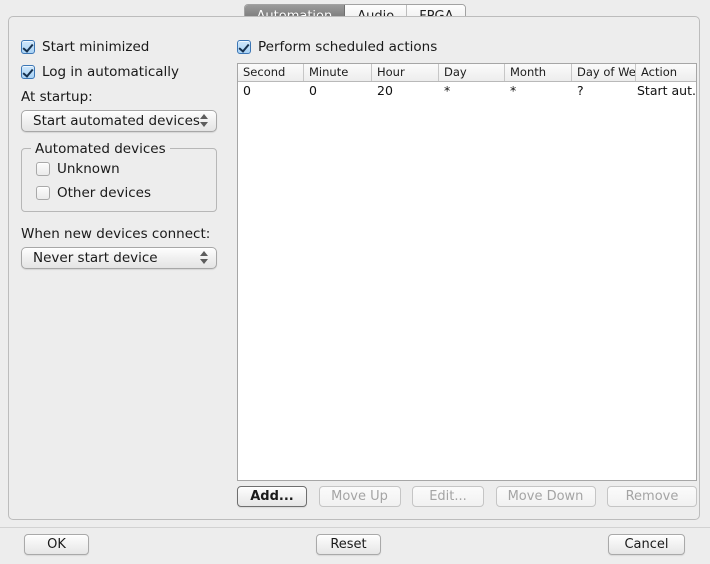 Image resolution: width=710 pixels, height=564 pixels. I want to click on footer-divider, so click(355, 527).